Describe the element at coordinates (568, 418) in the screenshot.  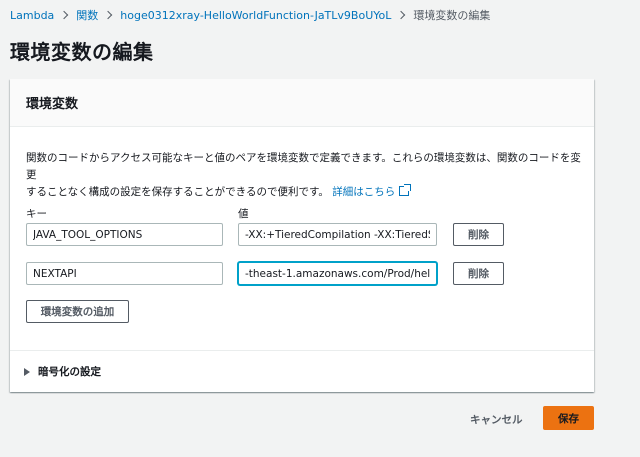
I see `save-button: 保存` at that location.